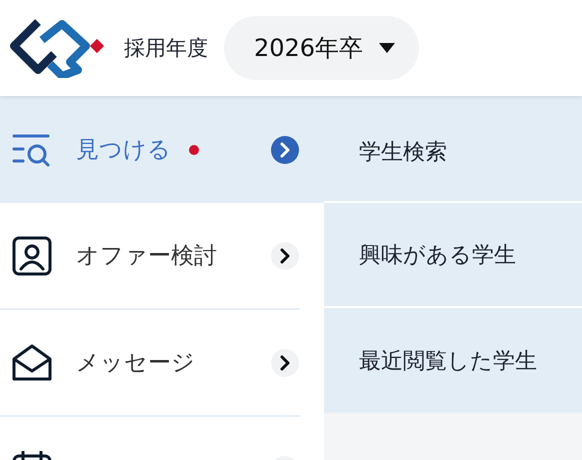 The height and width of the screenshot is (460, 582). I want to click on nav-item: オファー検討, so click(150, 256).